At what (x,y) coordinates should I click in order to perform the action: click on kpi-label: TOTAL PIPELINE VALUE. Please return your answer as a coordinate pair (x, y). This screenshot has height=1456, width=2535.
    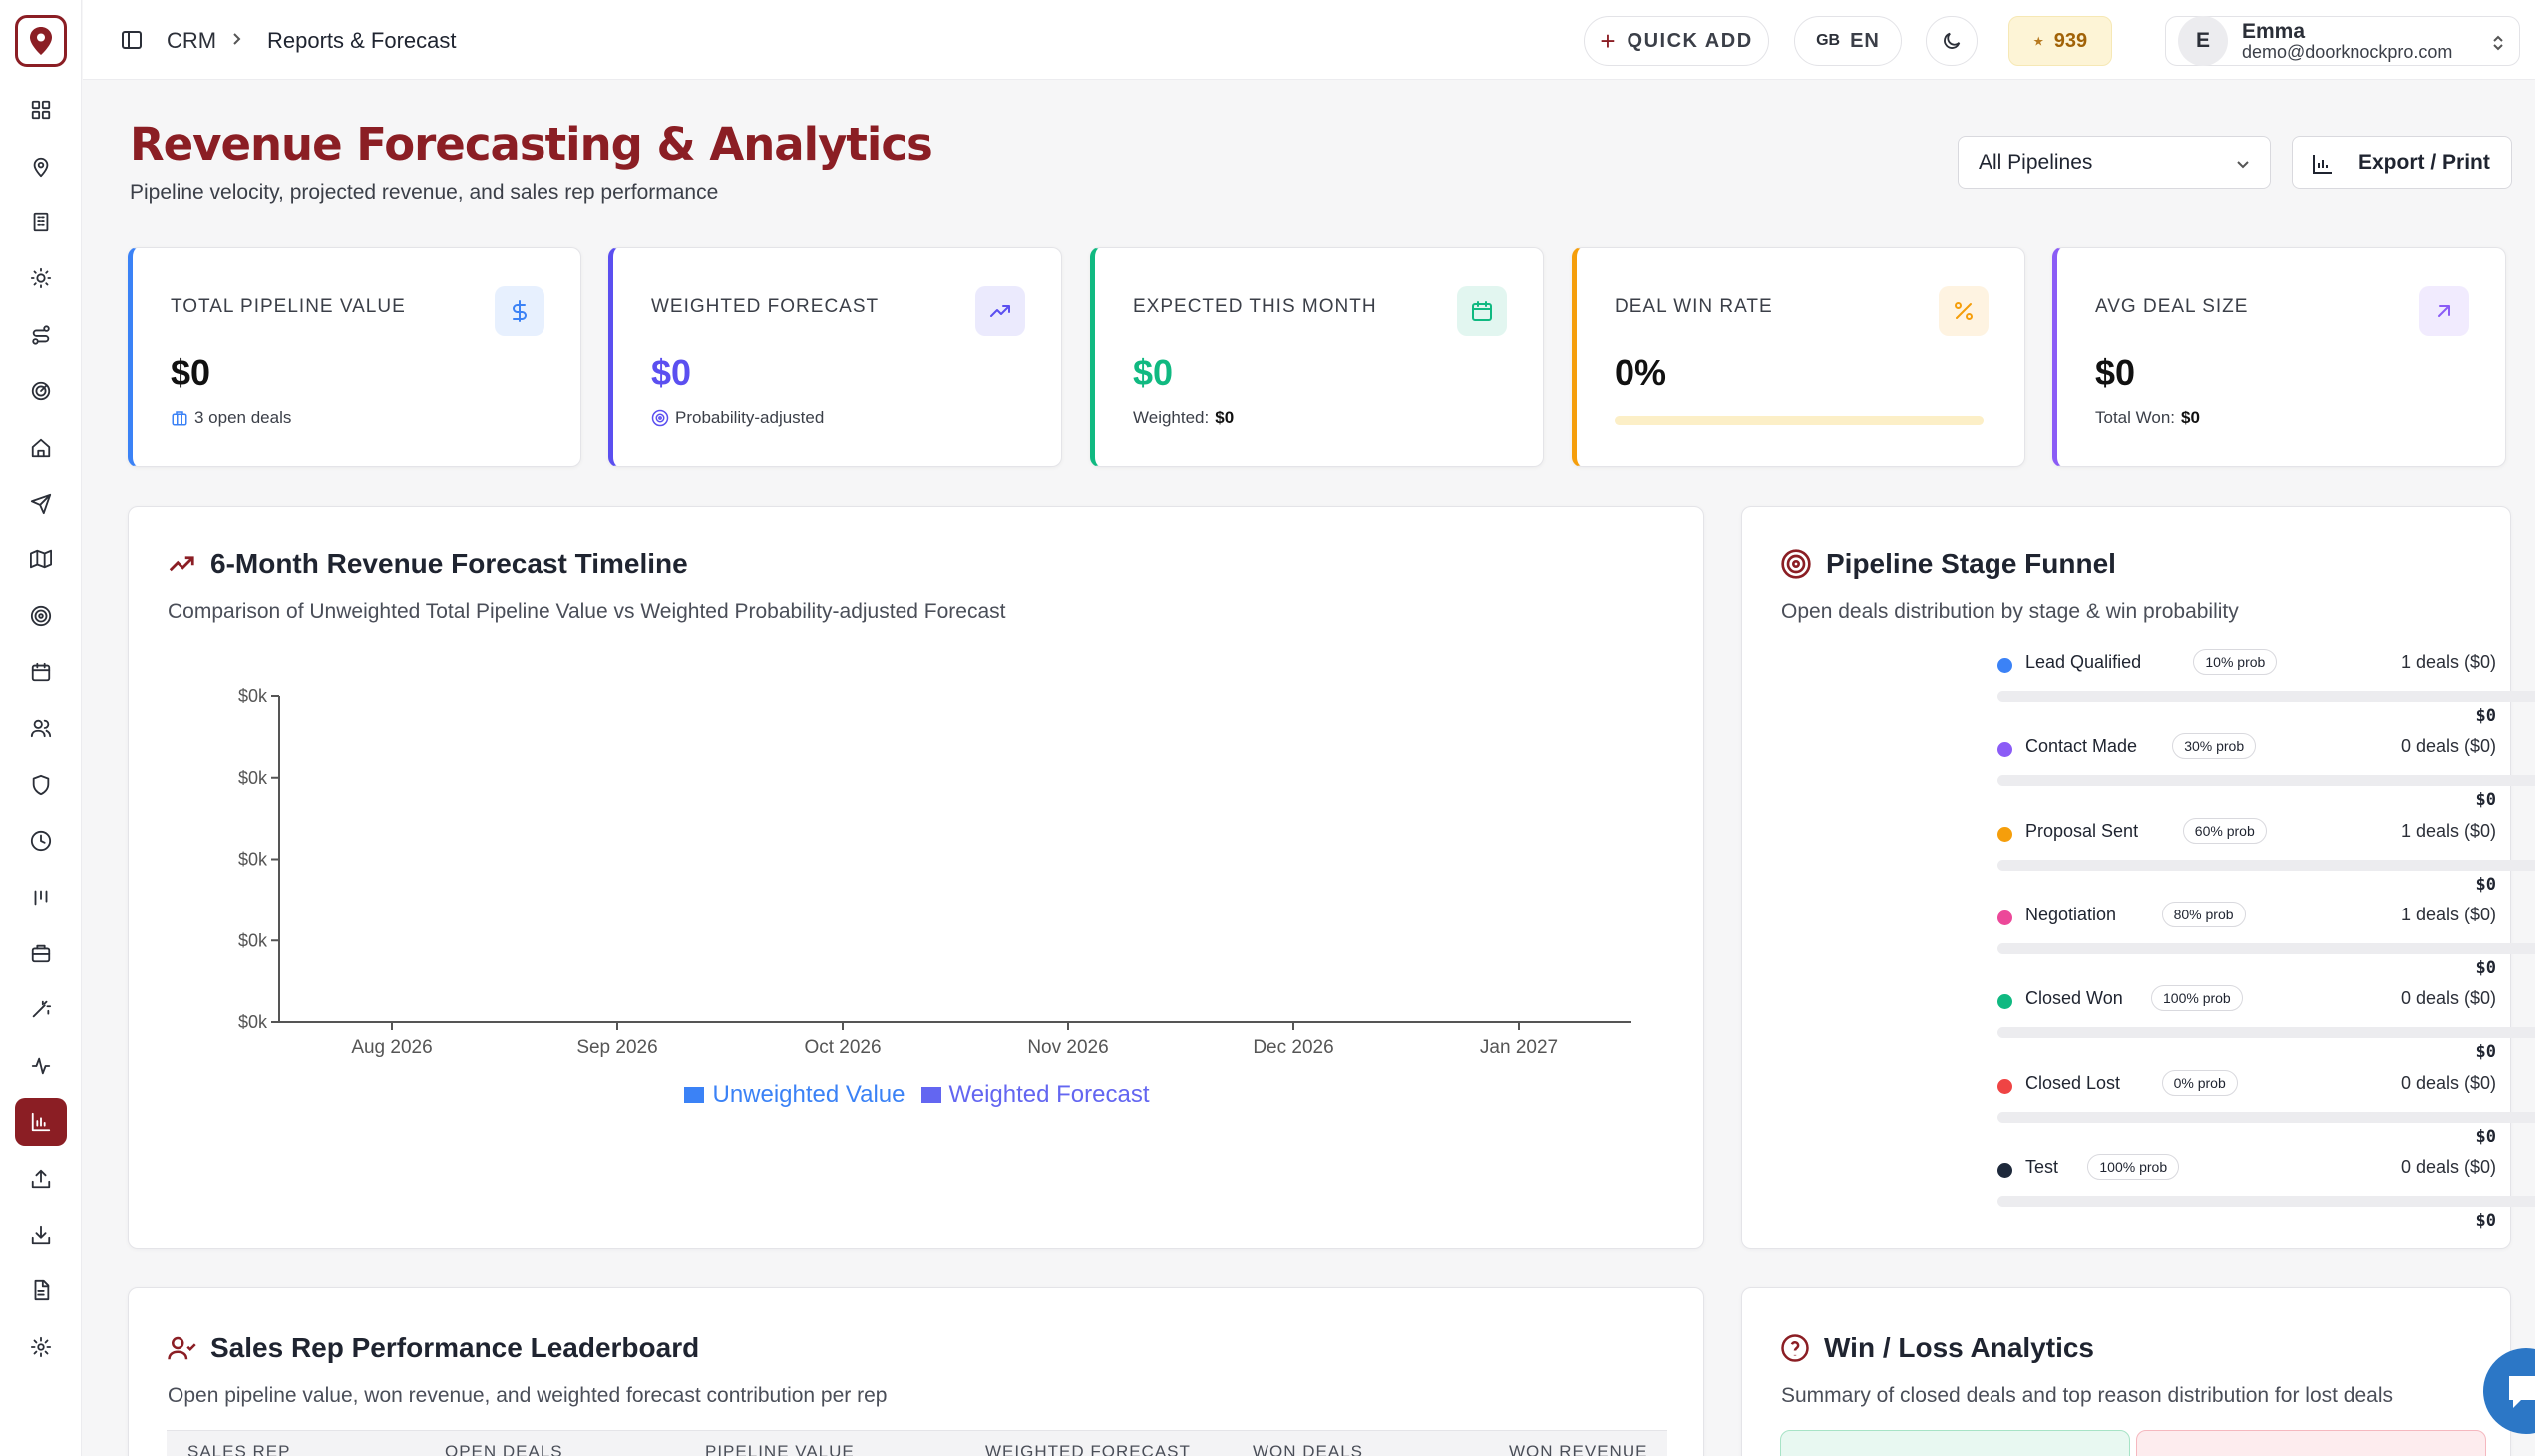
    Looking at the image, I should click on (288, 306).